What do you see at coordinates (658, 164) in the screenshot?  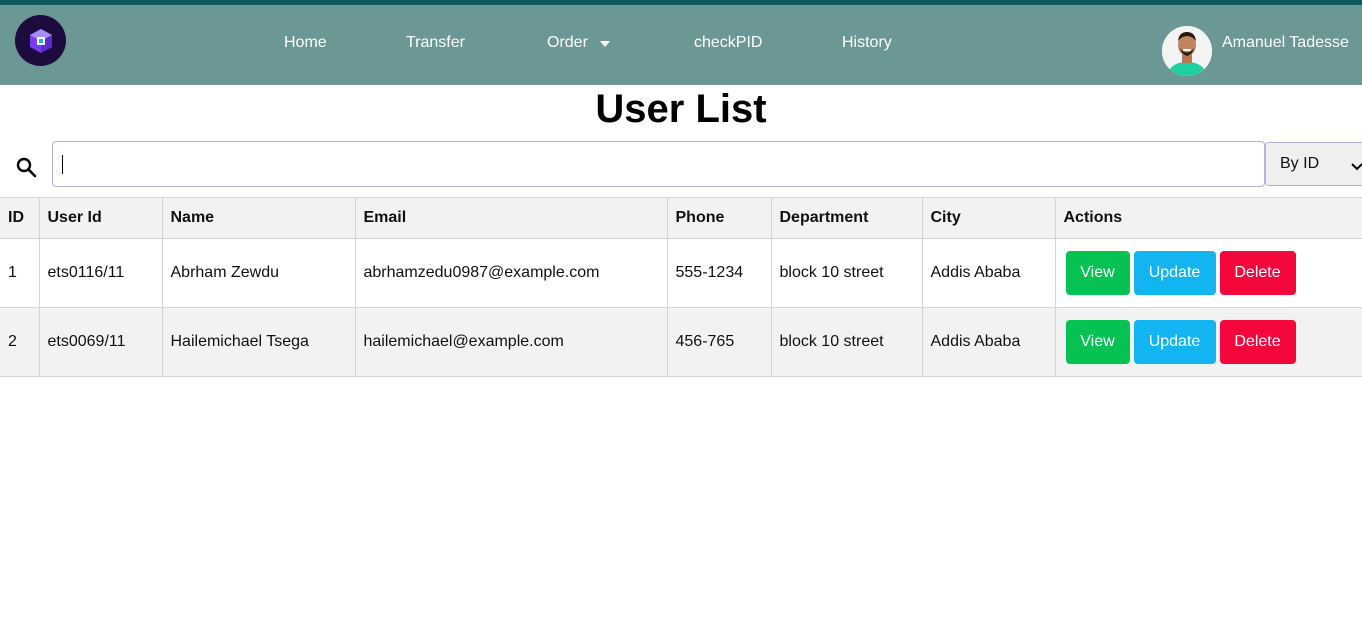 I see `search-input` at bounding box center [658, 164].